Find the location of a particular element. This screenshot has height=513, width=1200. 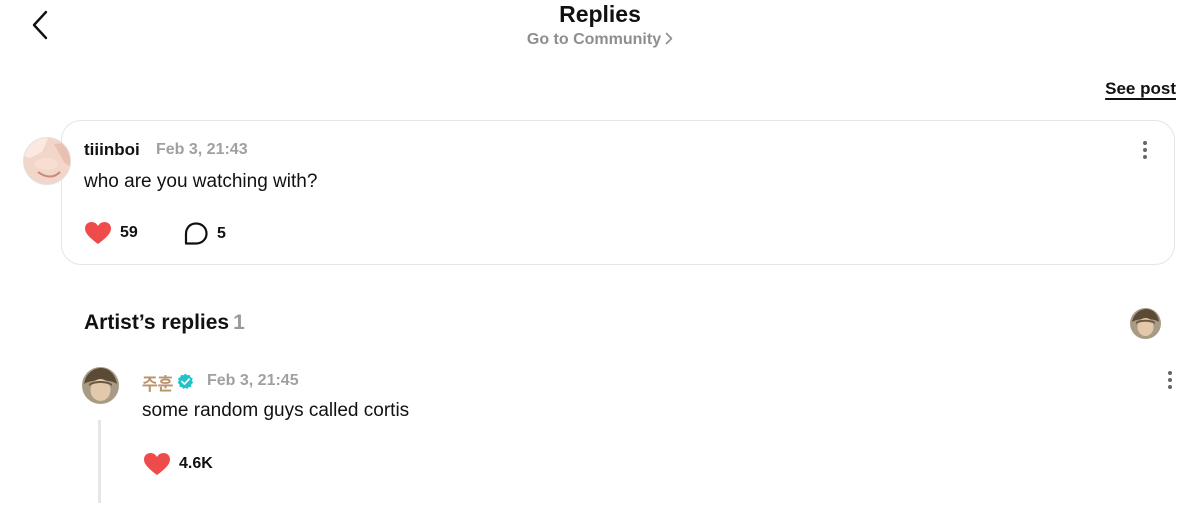

go-to-community-link: Go to Community is located at coordinates (600, 40).